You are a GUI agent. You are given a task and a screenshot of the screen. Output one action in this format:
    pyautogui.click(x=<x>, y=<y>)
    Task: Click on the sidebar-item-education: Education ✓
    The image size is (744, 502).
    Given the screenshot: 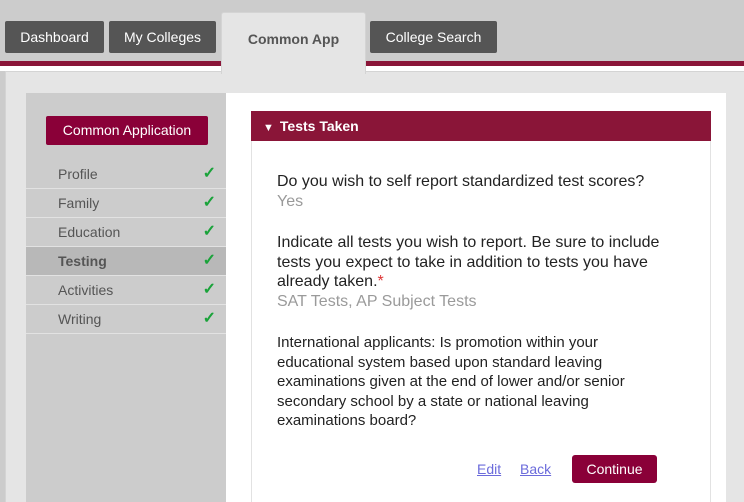 What is the action you would take?
    pyautogui.click(x=126, y=232)
    